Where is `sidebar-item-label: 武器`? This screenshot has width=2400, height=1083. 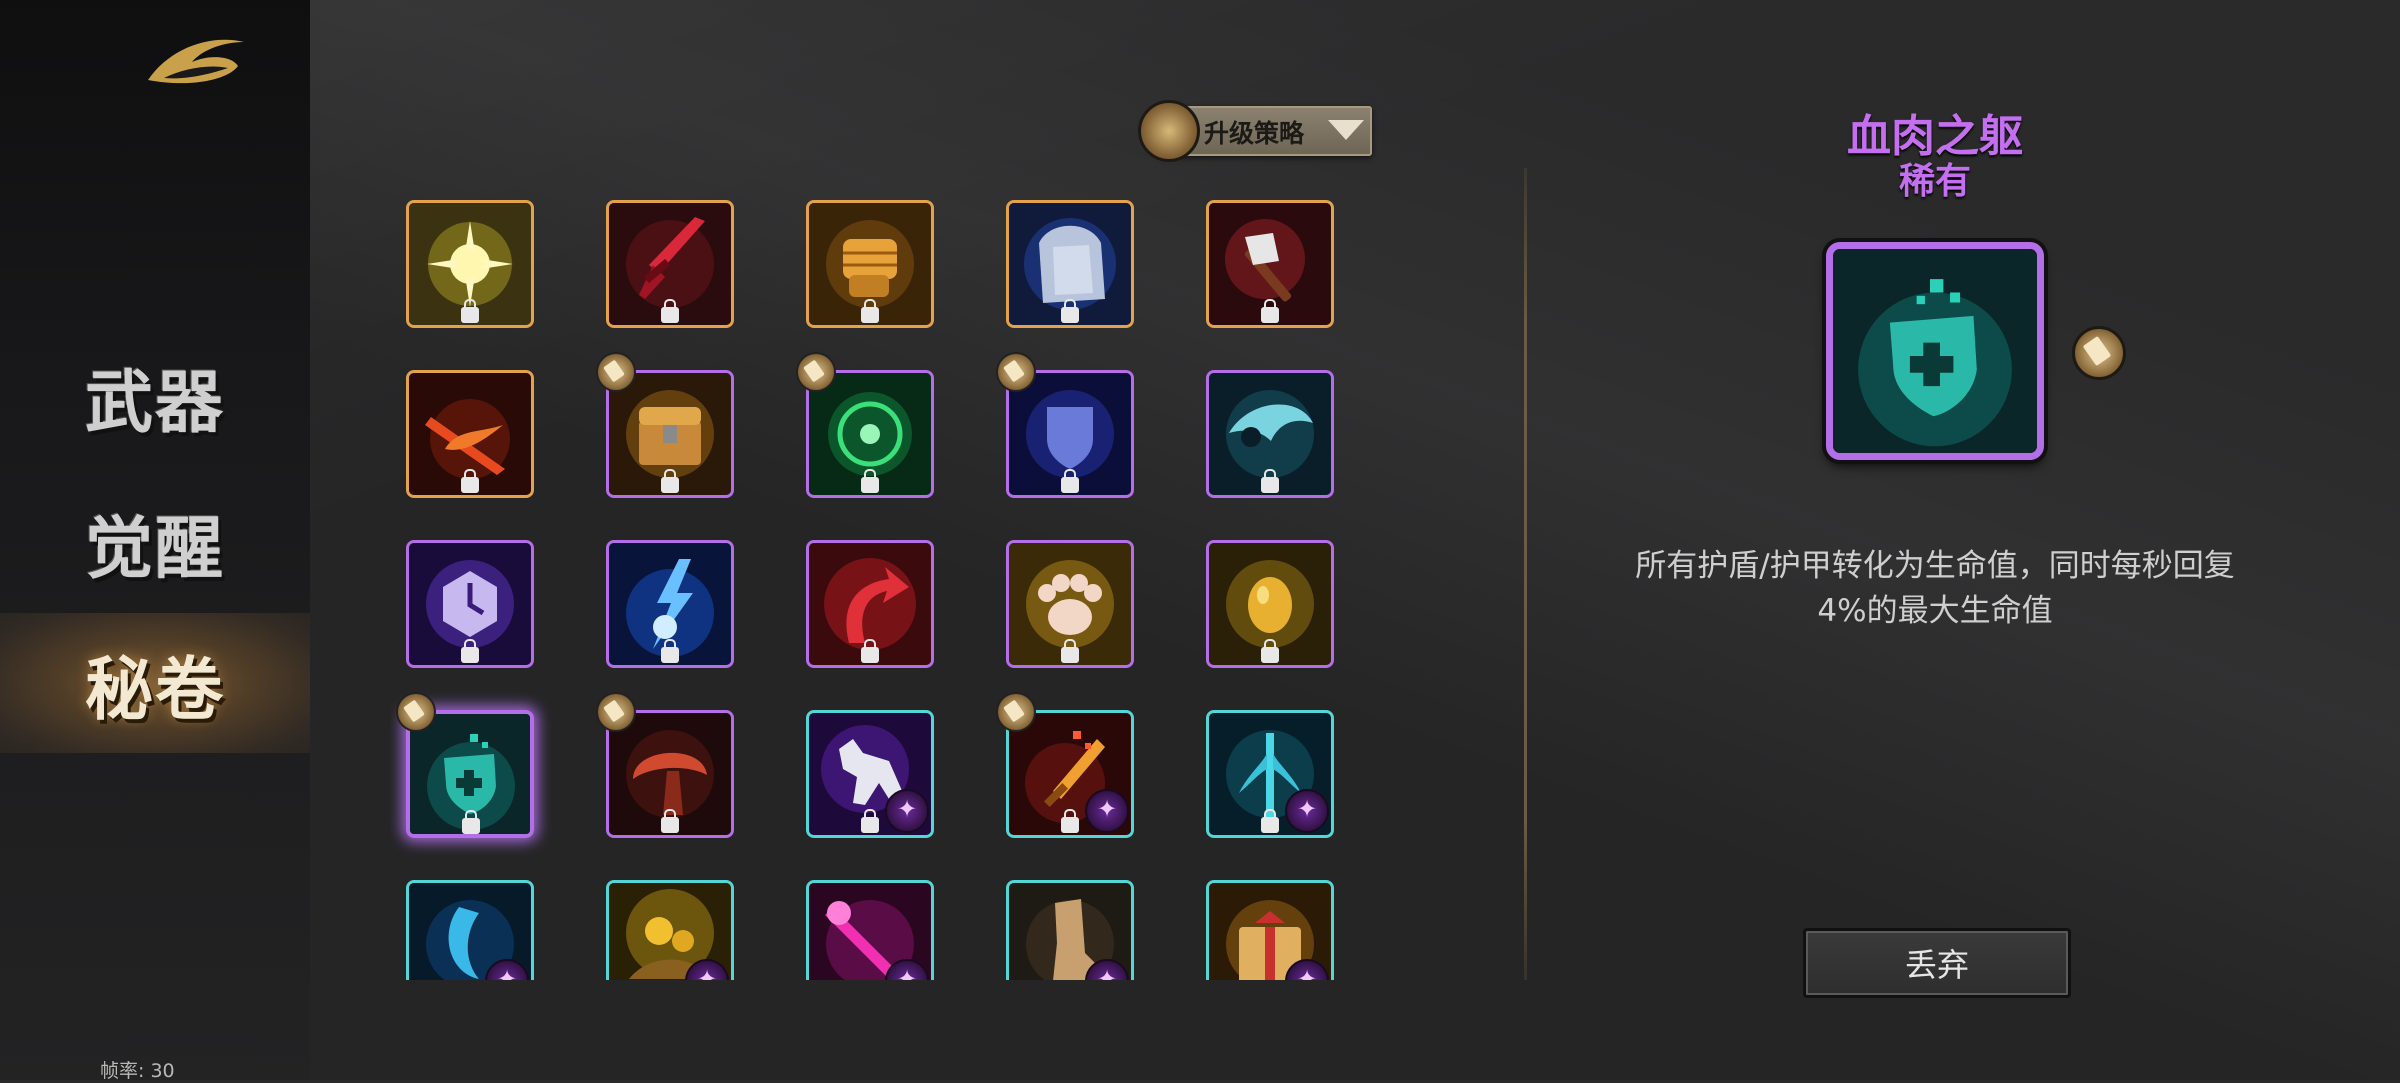 sidebar-item-label: 武器 is located at coordinates (154, 402).